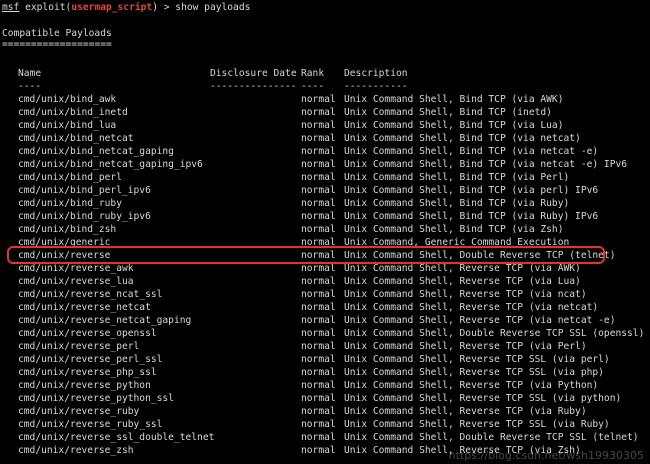  I want to click on payload-description: Unix Command Shell, Bind TCP (via AWK), so click(454, 99).